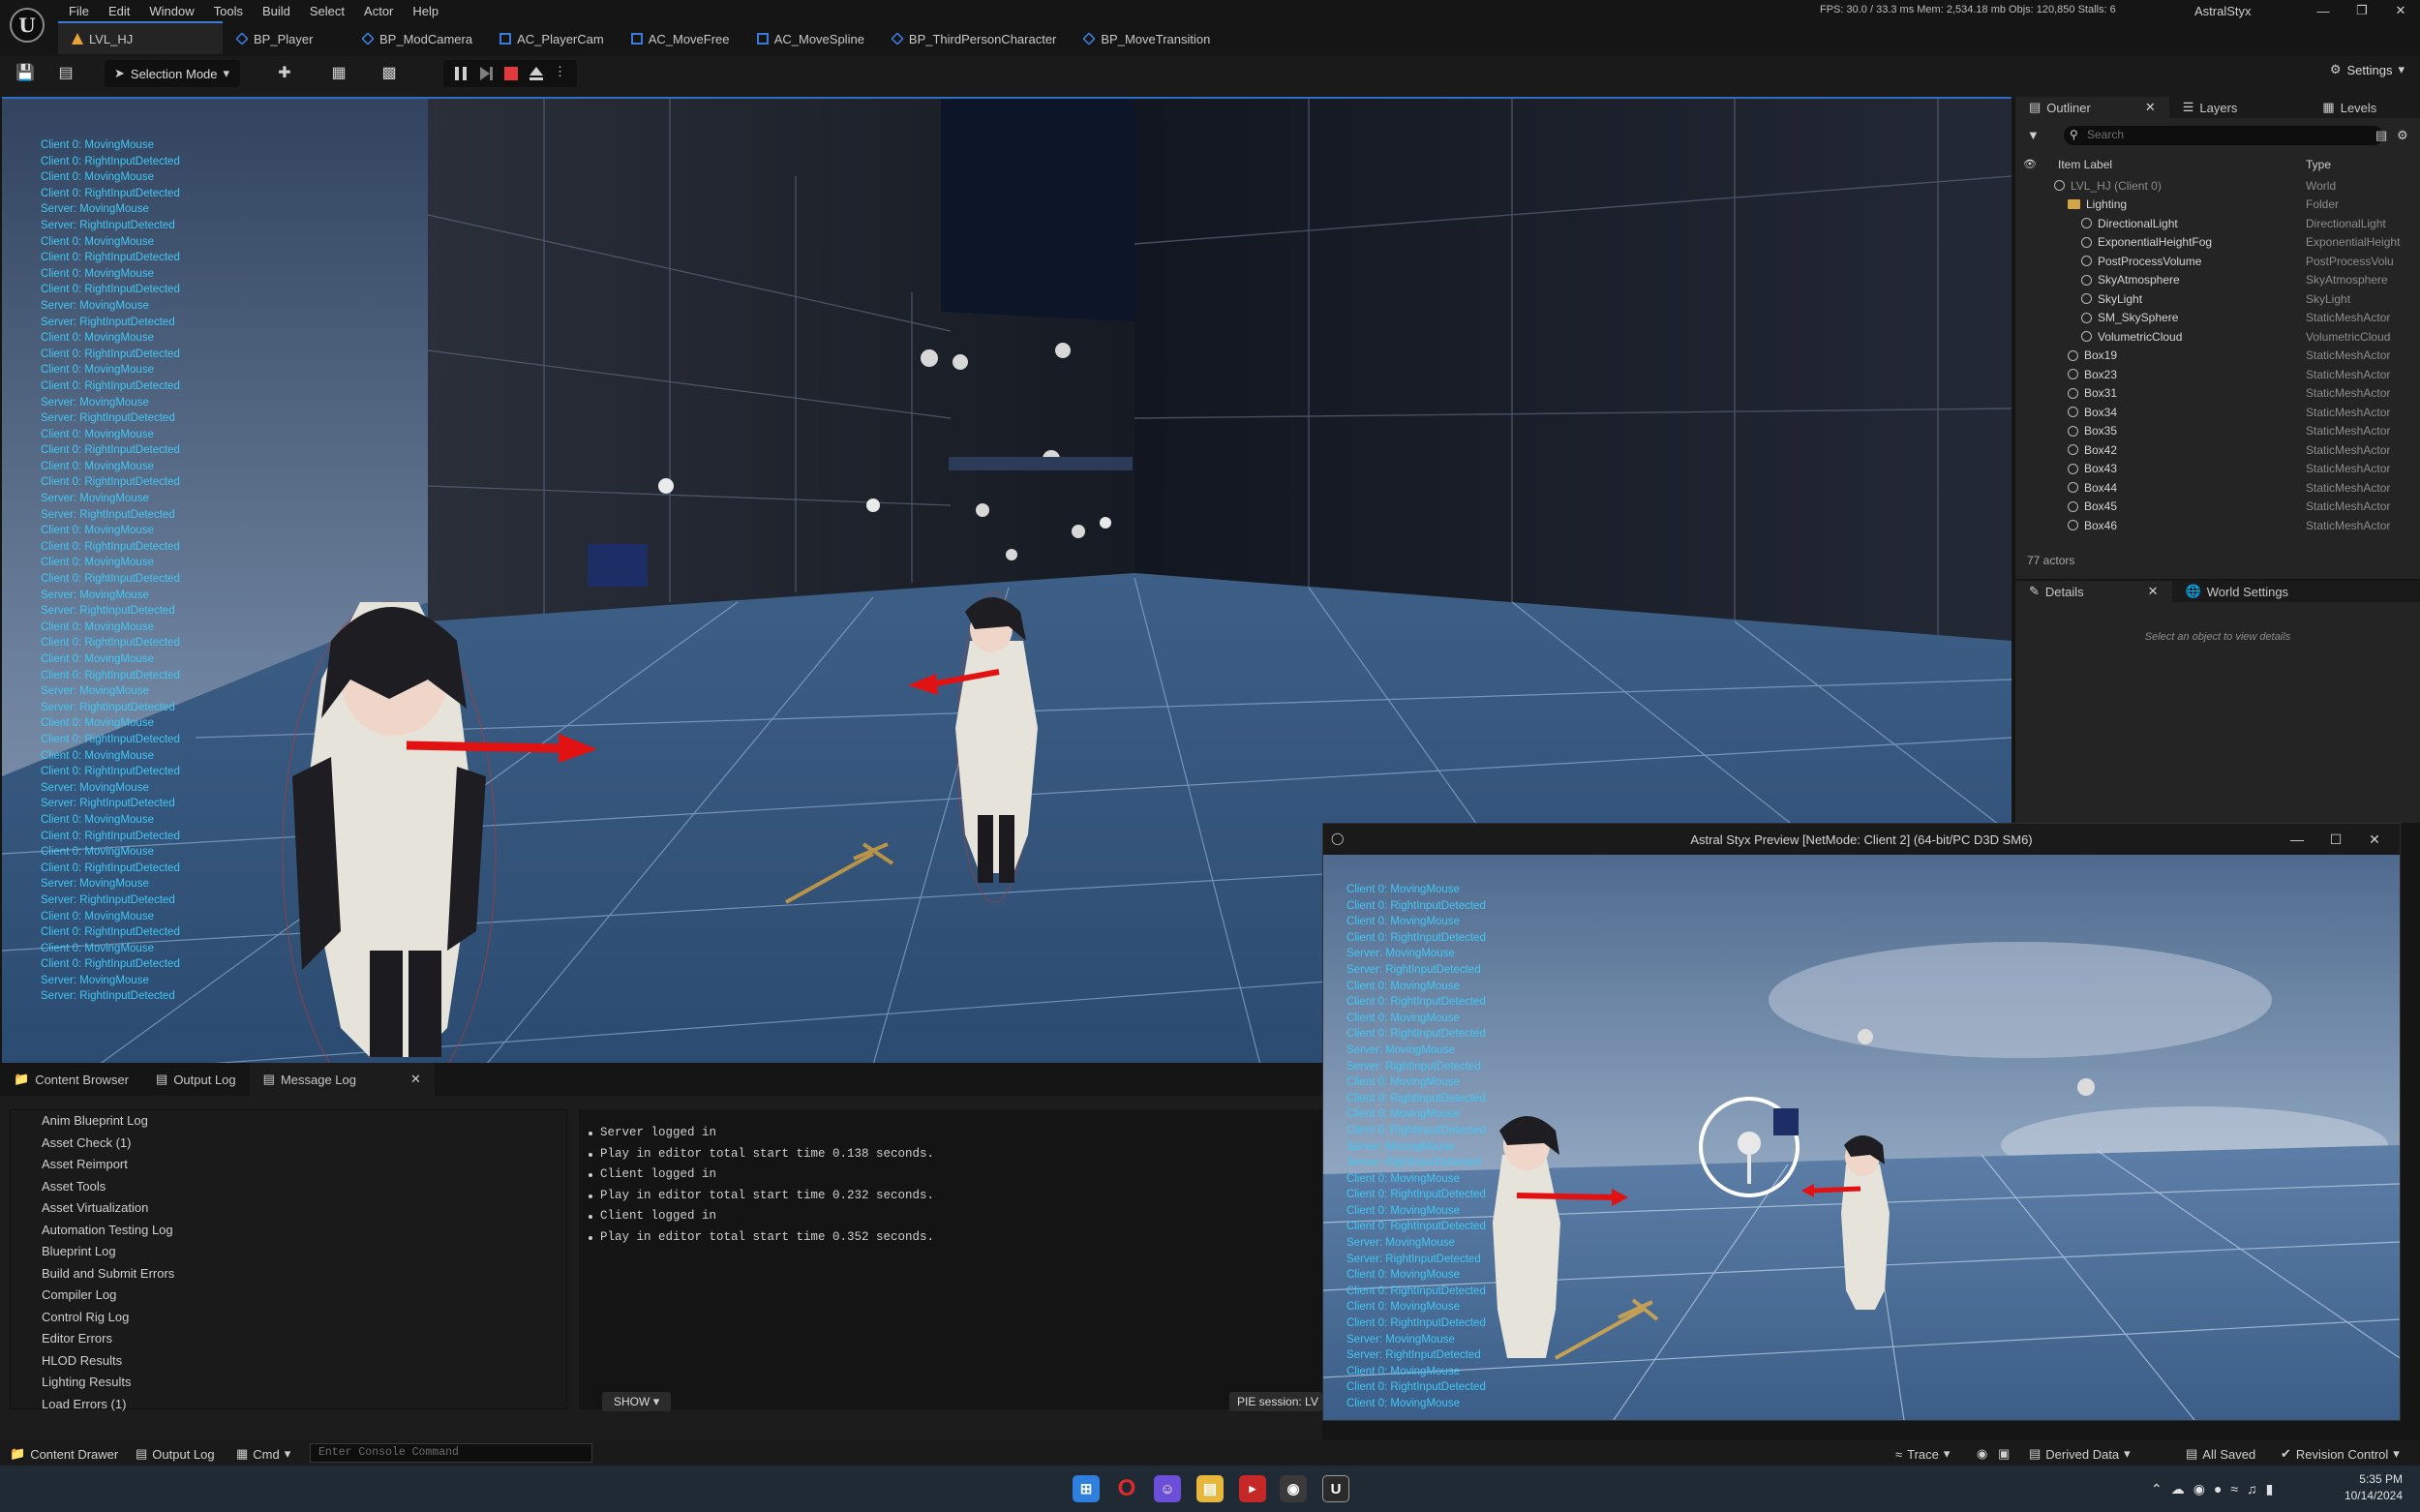 This screenshot has height=1512, width=2420. I want to click on unreal-logo-icon: U, so click(27, 25).